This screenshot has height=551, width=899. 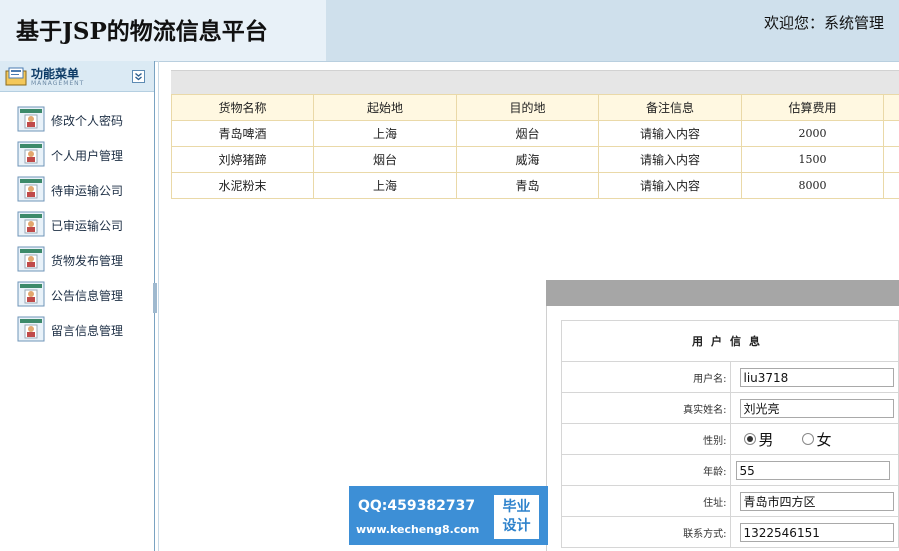 What do you see at coordinates (812, 159) in the screenshot?
I see `table-cell: 1500` at bounding box center [812, 159].